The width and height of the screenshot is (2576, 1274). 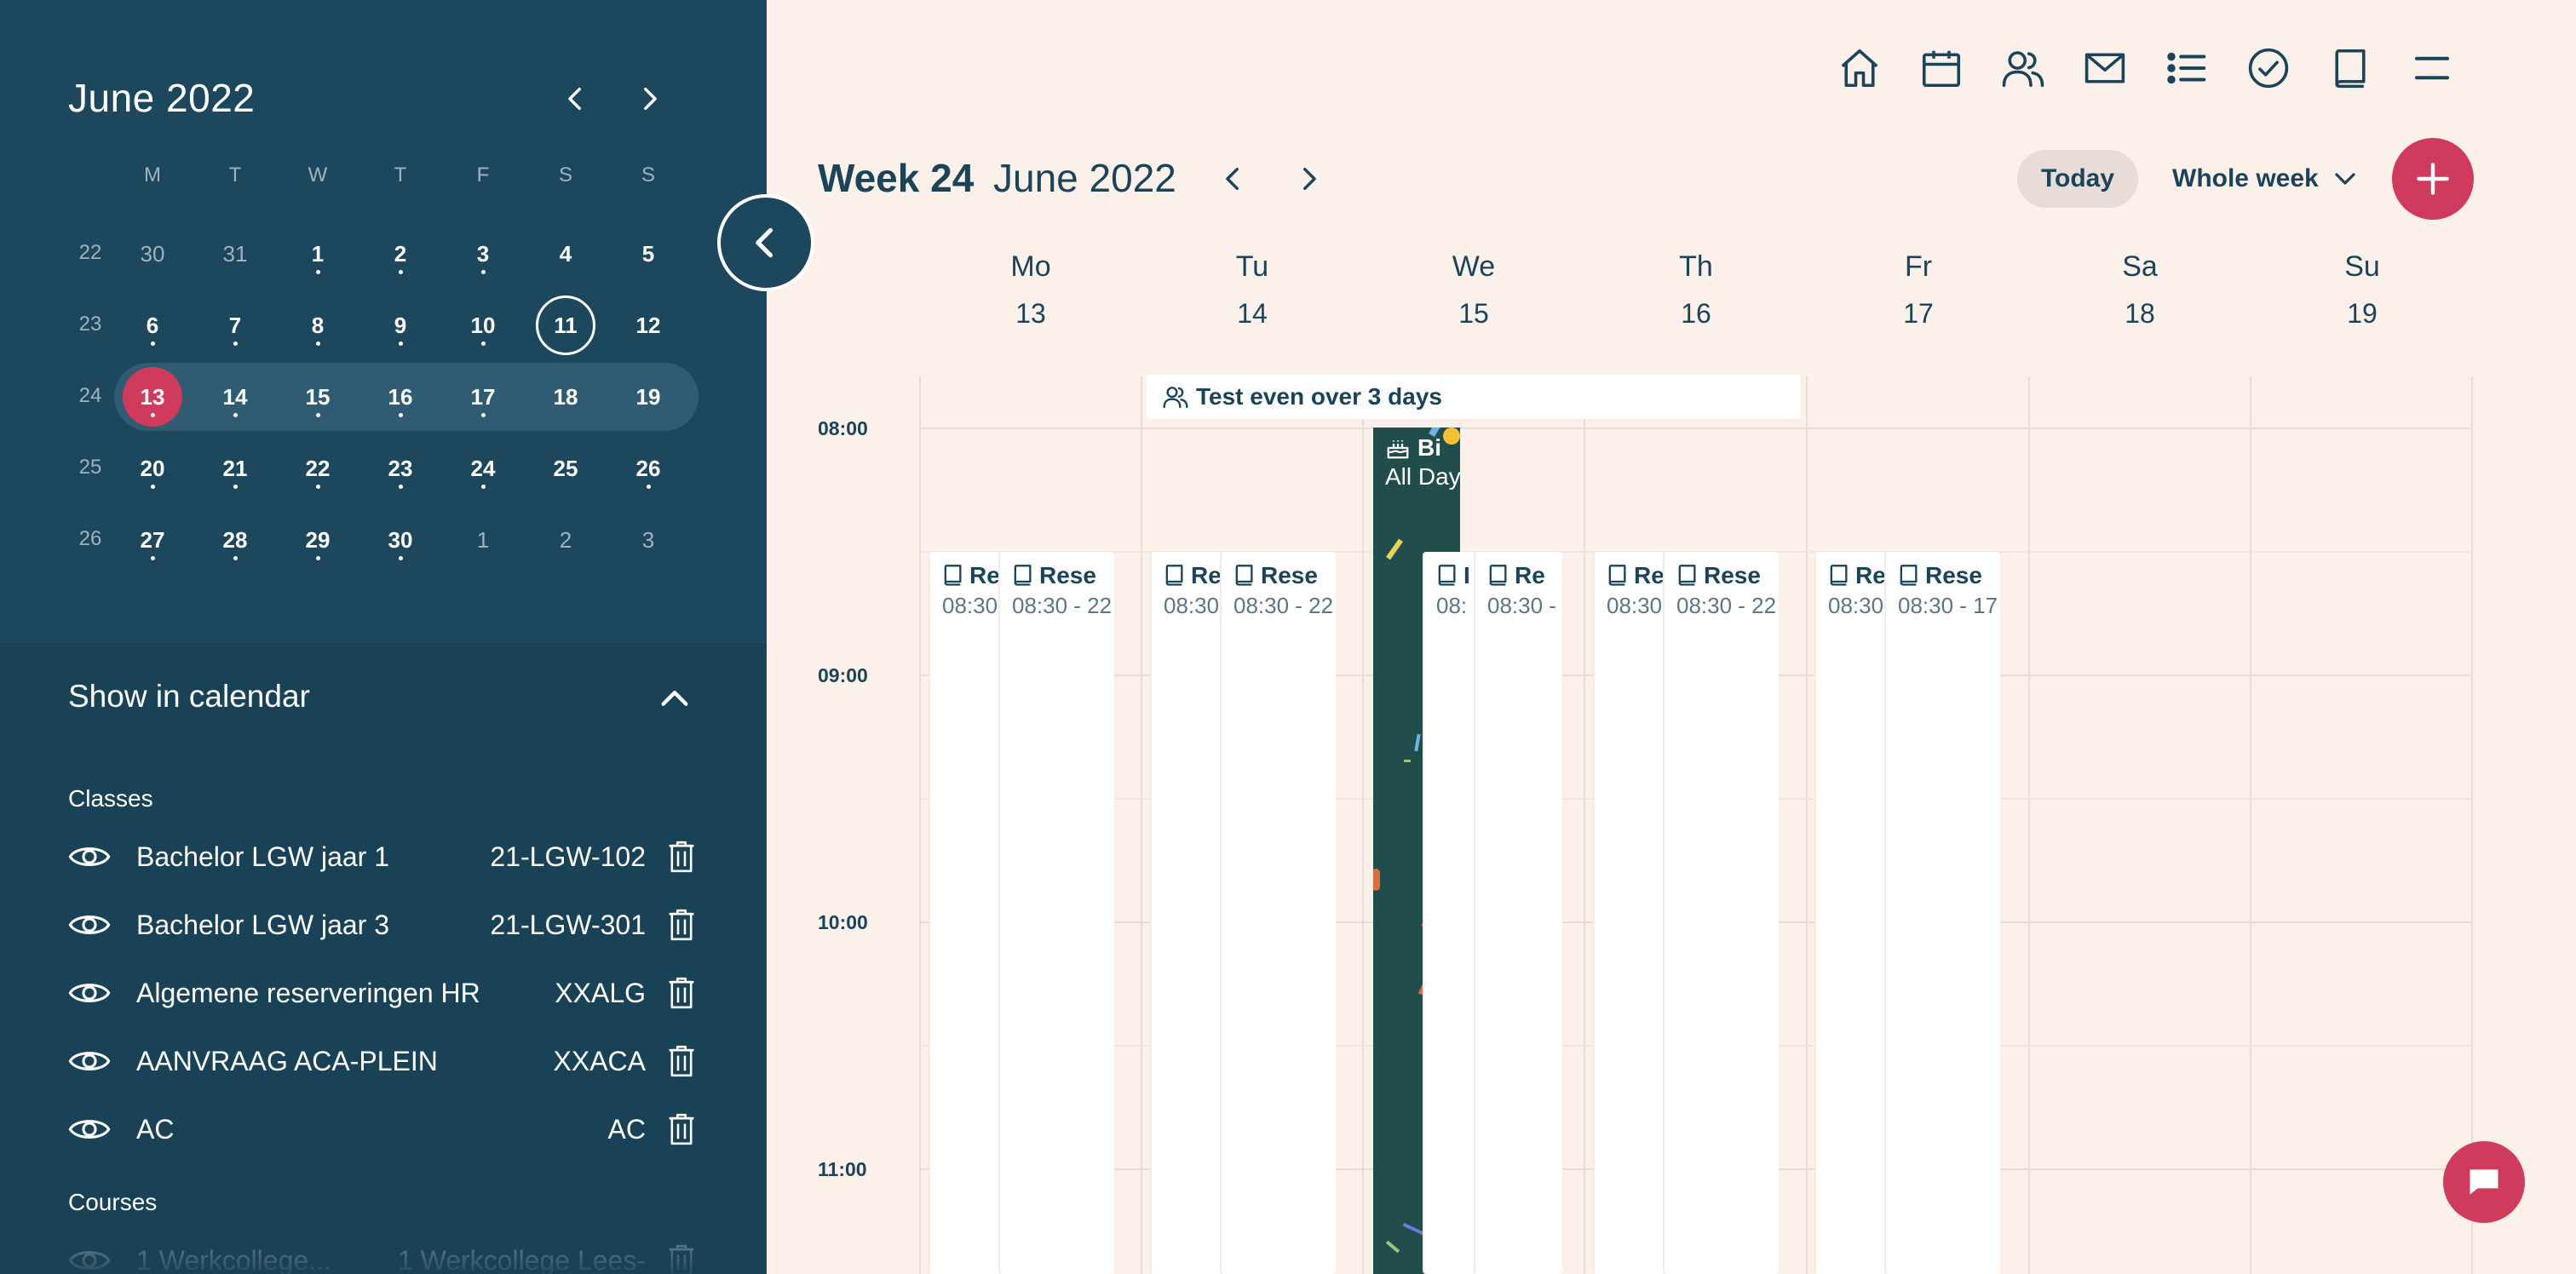 I want to click on mini-calendar-day: 8, so click(x=318, y=325).